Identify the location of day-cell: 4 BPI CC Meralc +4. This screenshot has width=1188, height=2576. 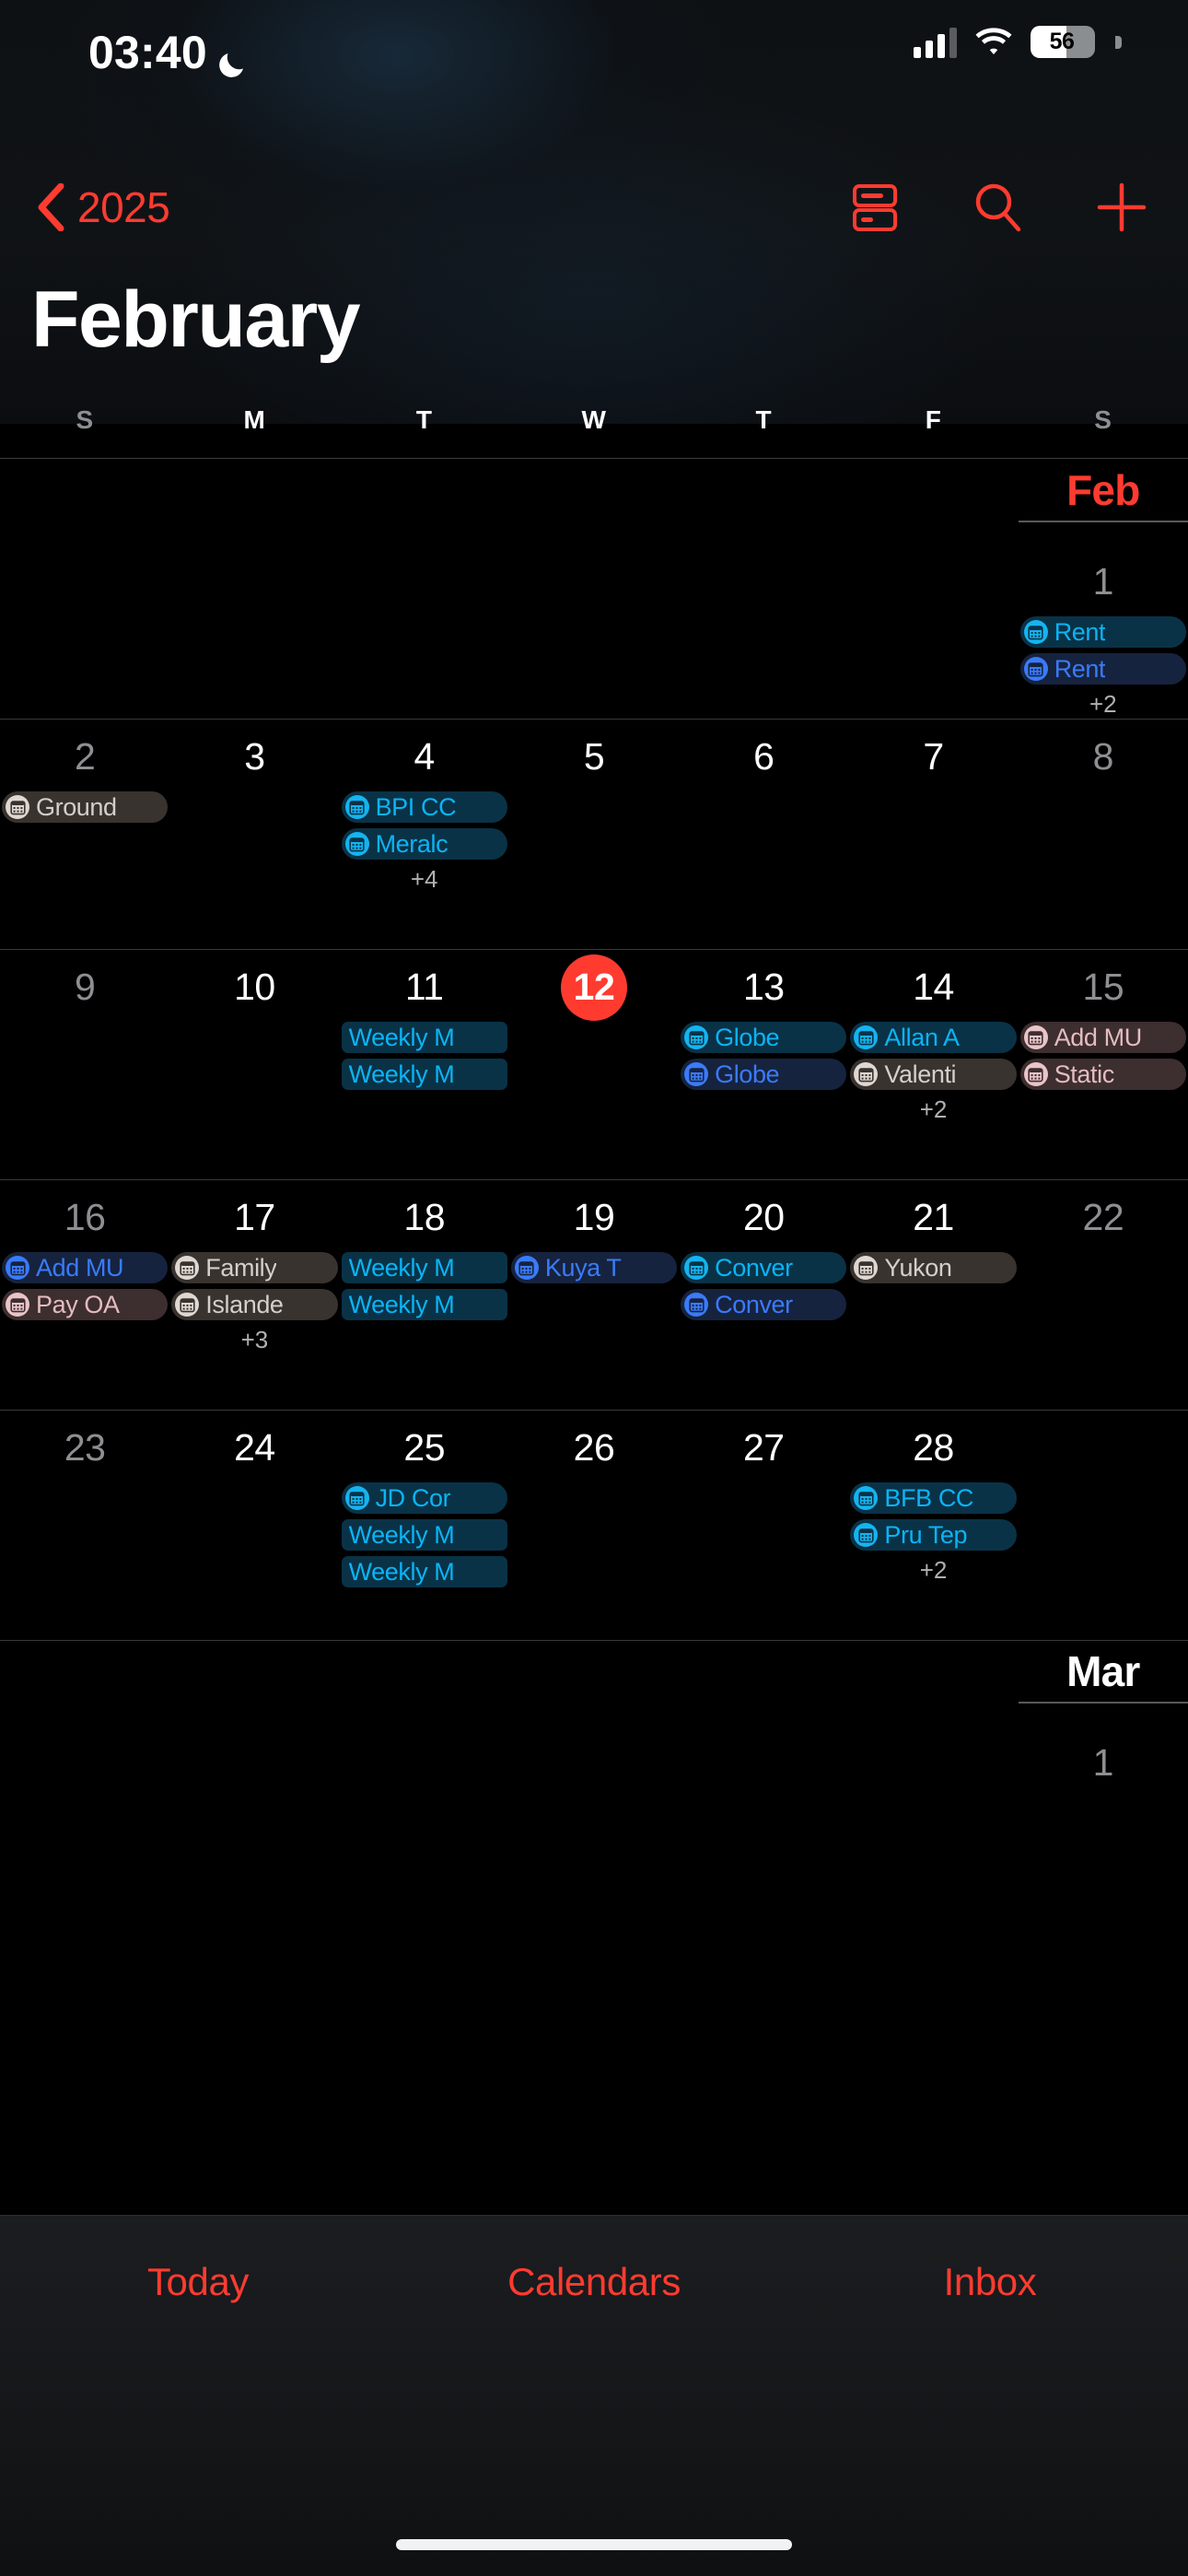
(424, 807).